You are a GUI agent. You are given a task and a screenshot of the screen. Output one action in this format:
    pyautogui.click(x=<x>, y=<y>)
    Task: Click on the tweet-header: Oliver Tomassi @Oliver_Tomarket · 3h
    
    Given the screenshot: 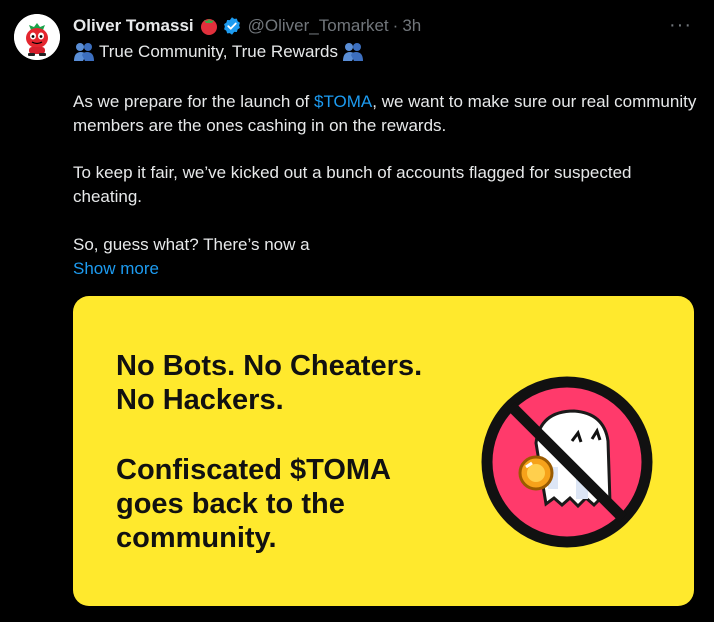 What is the action you would take?
    pyautogui.click(x=247, y=26)
    